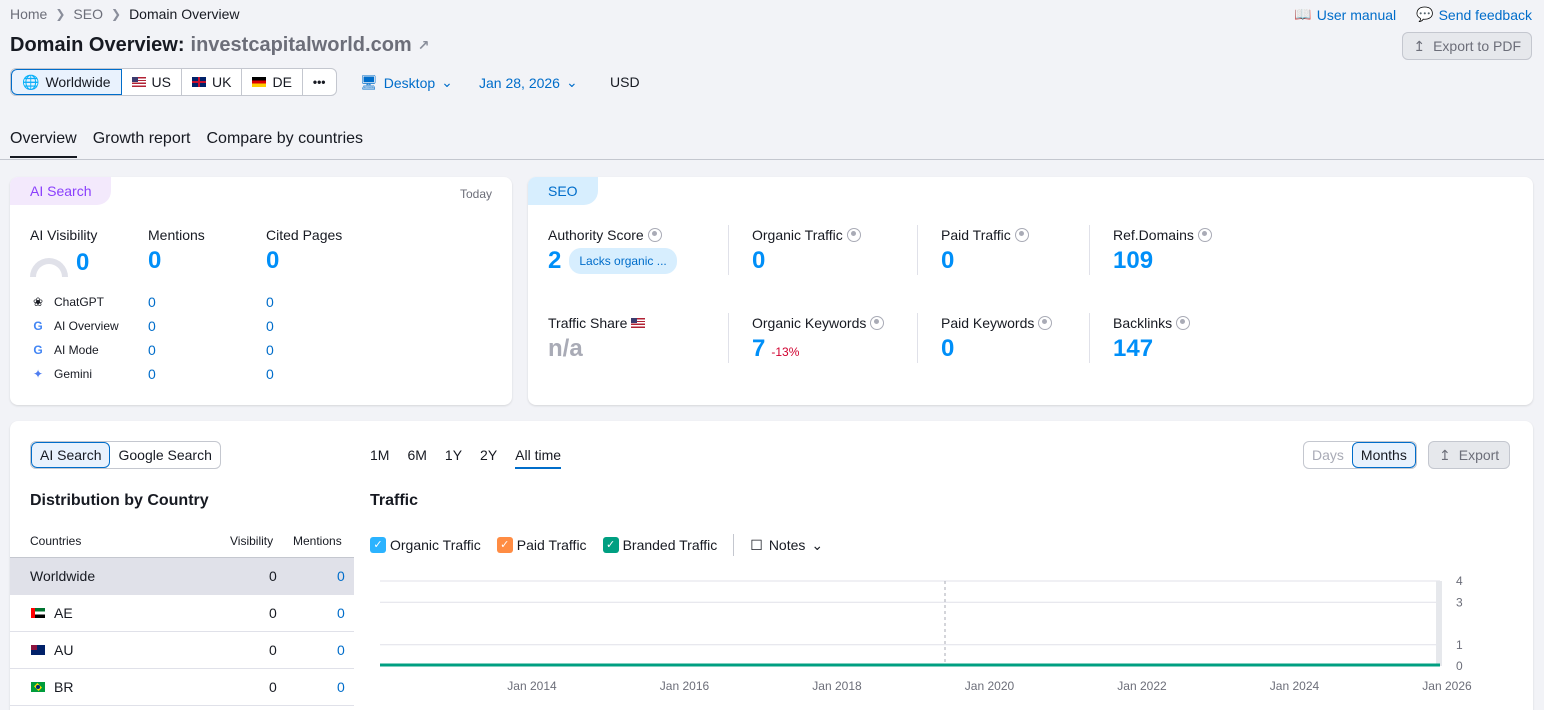 Image resolution: width=1544 pixels, height=710 pixels. I want to click on organic-keywords-value: 7, so click(758, 349).